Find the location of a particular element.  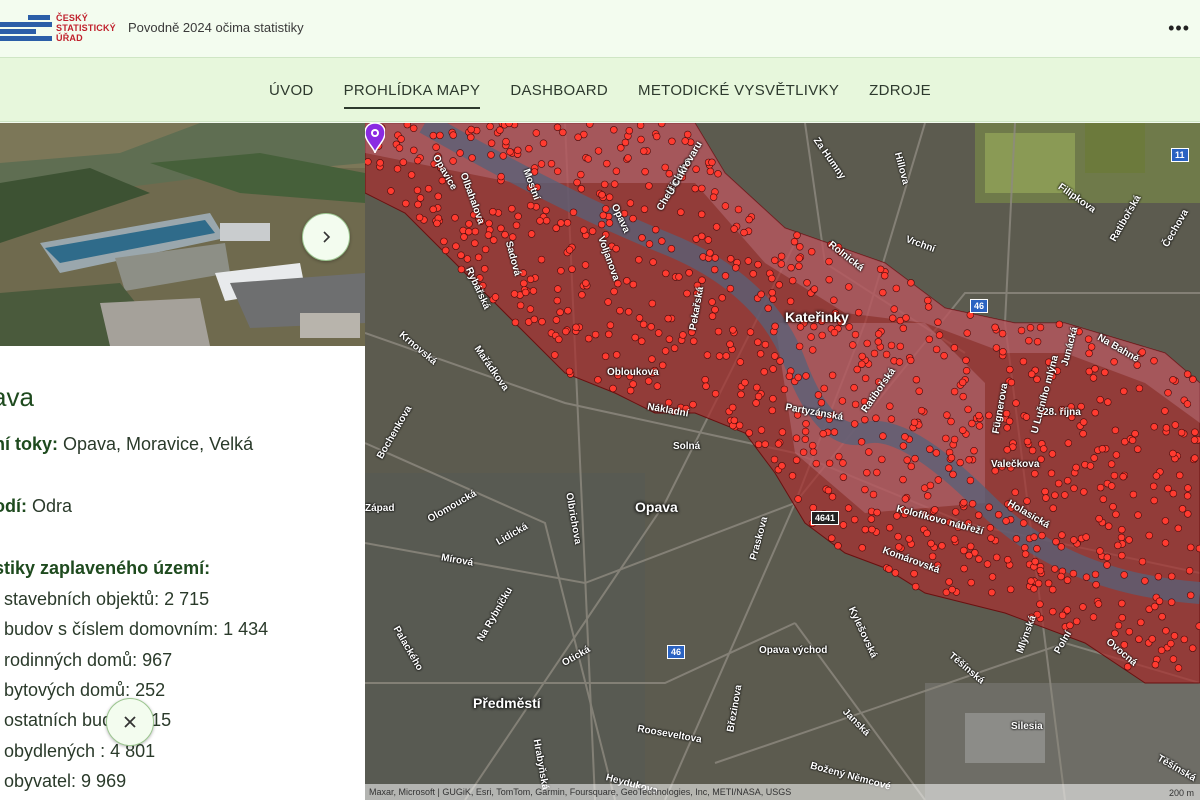

district-label: Předměstí is located at coordinates (507, 703).